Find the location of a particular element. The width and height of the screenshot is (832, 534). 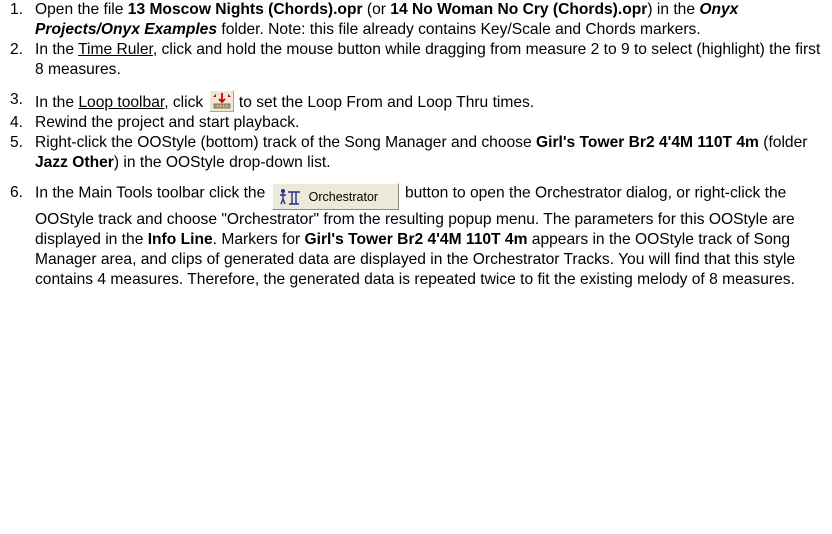

loop-set-icon is located at coordinates (221, 101).